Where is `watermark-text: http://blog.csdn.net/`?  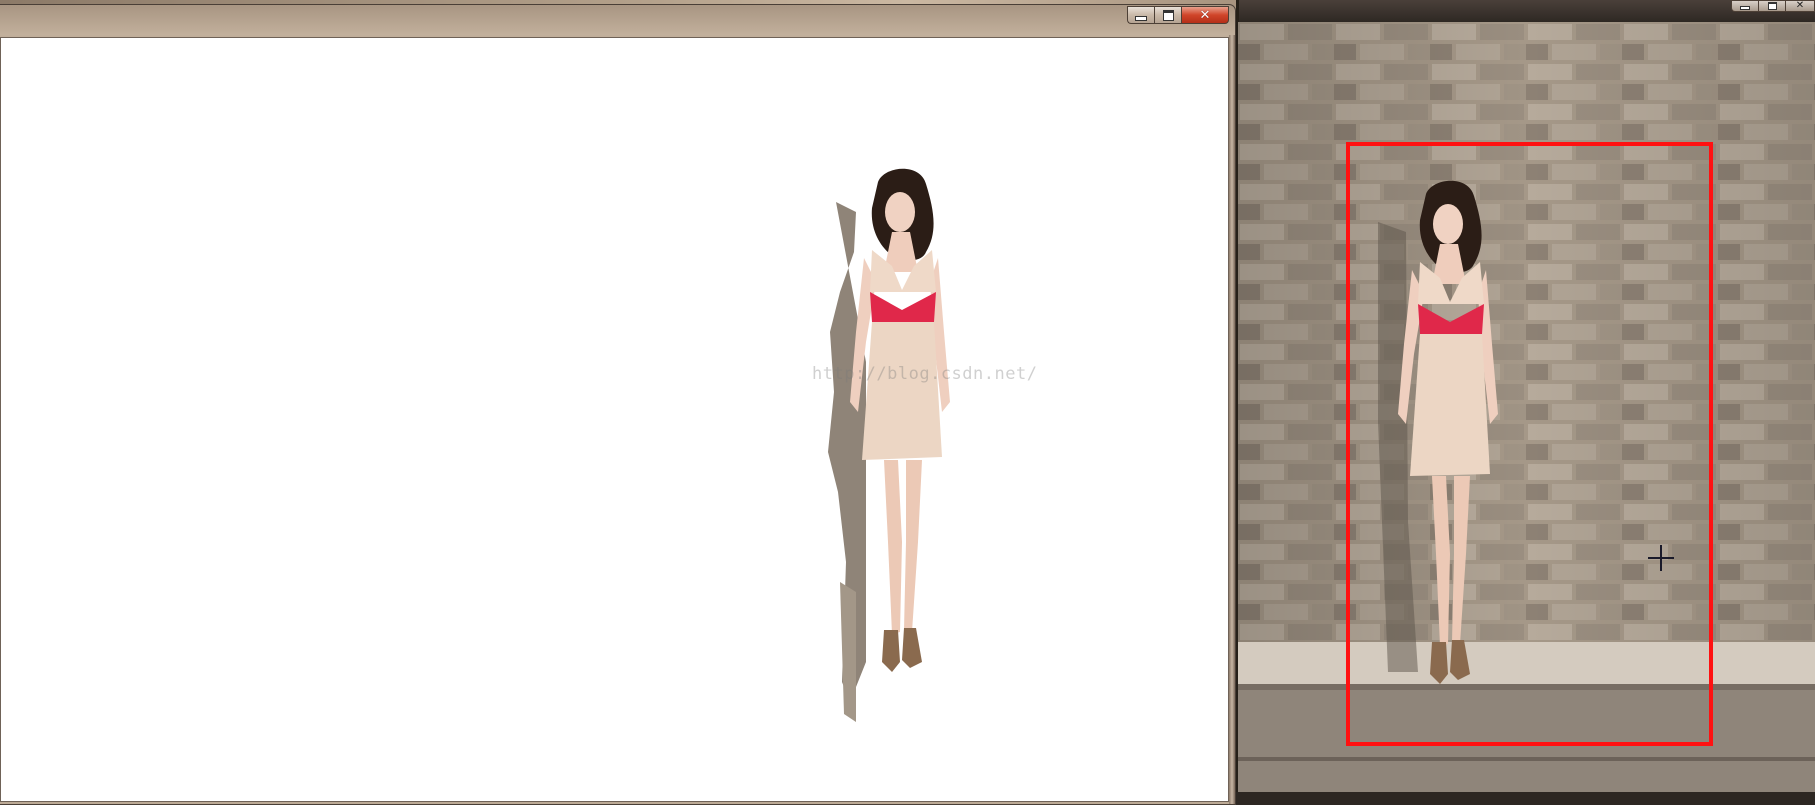
watermark-text: http://blog.csdn.net/ is located at coordinates (925, 374).